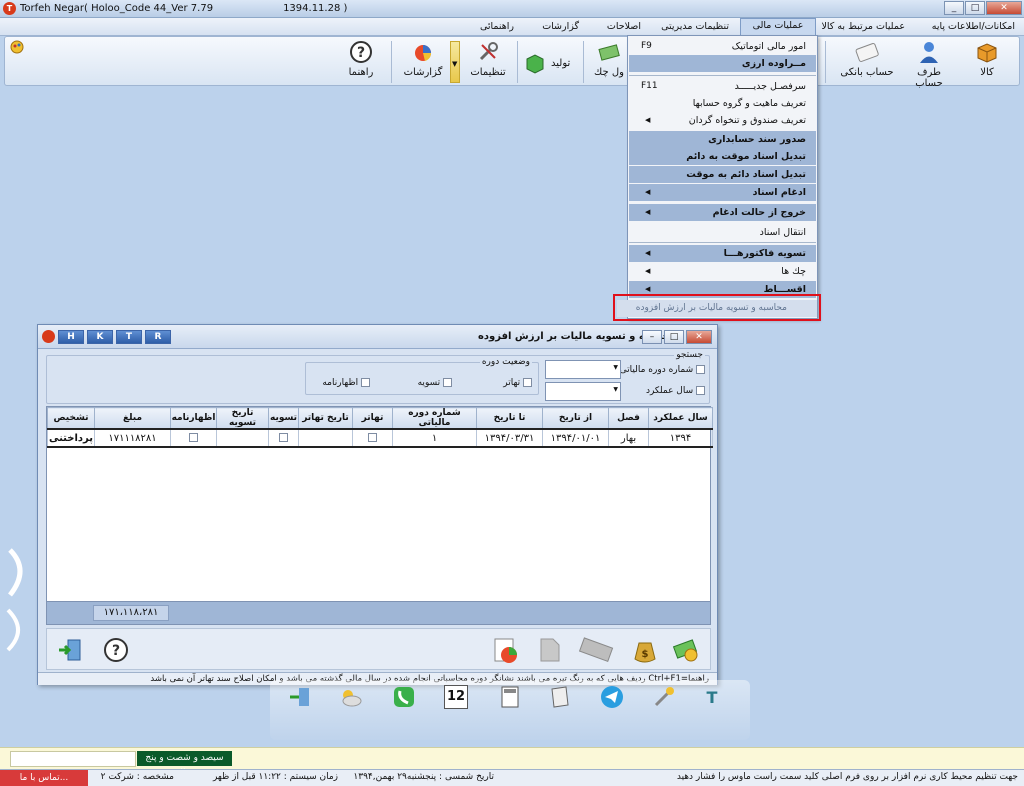 The width and height of the screenshot is (1024, 786). What do you see at coordinates (929, 78) in the screenshot?
I see `toolbar-account-label: طرف حساب` at bounding box center [929, 78].